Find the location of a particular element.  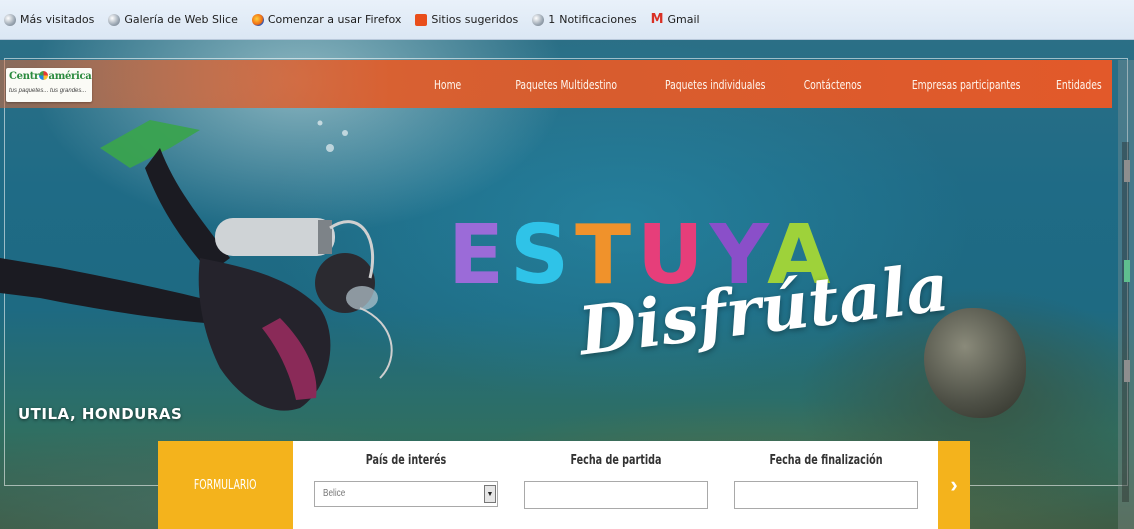

headline-letter: E is located at coordinates (479, 255).